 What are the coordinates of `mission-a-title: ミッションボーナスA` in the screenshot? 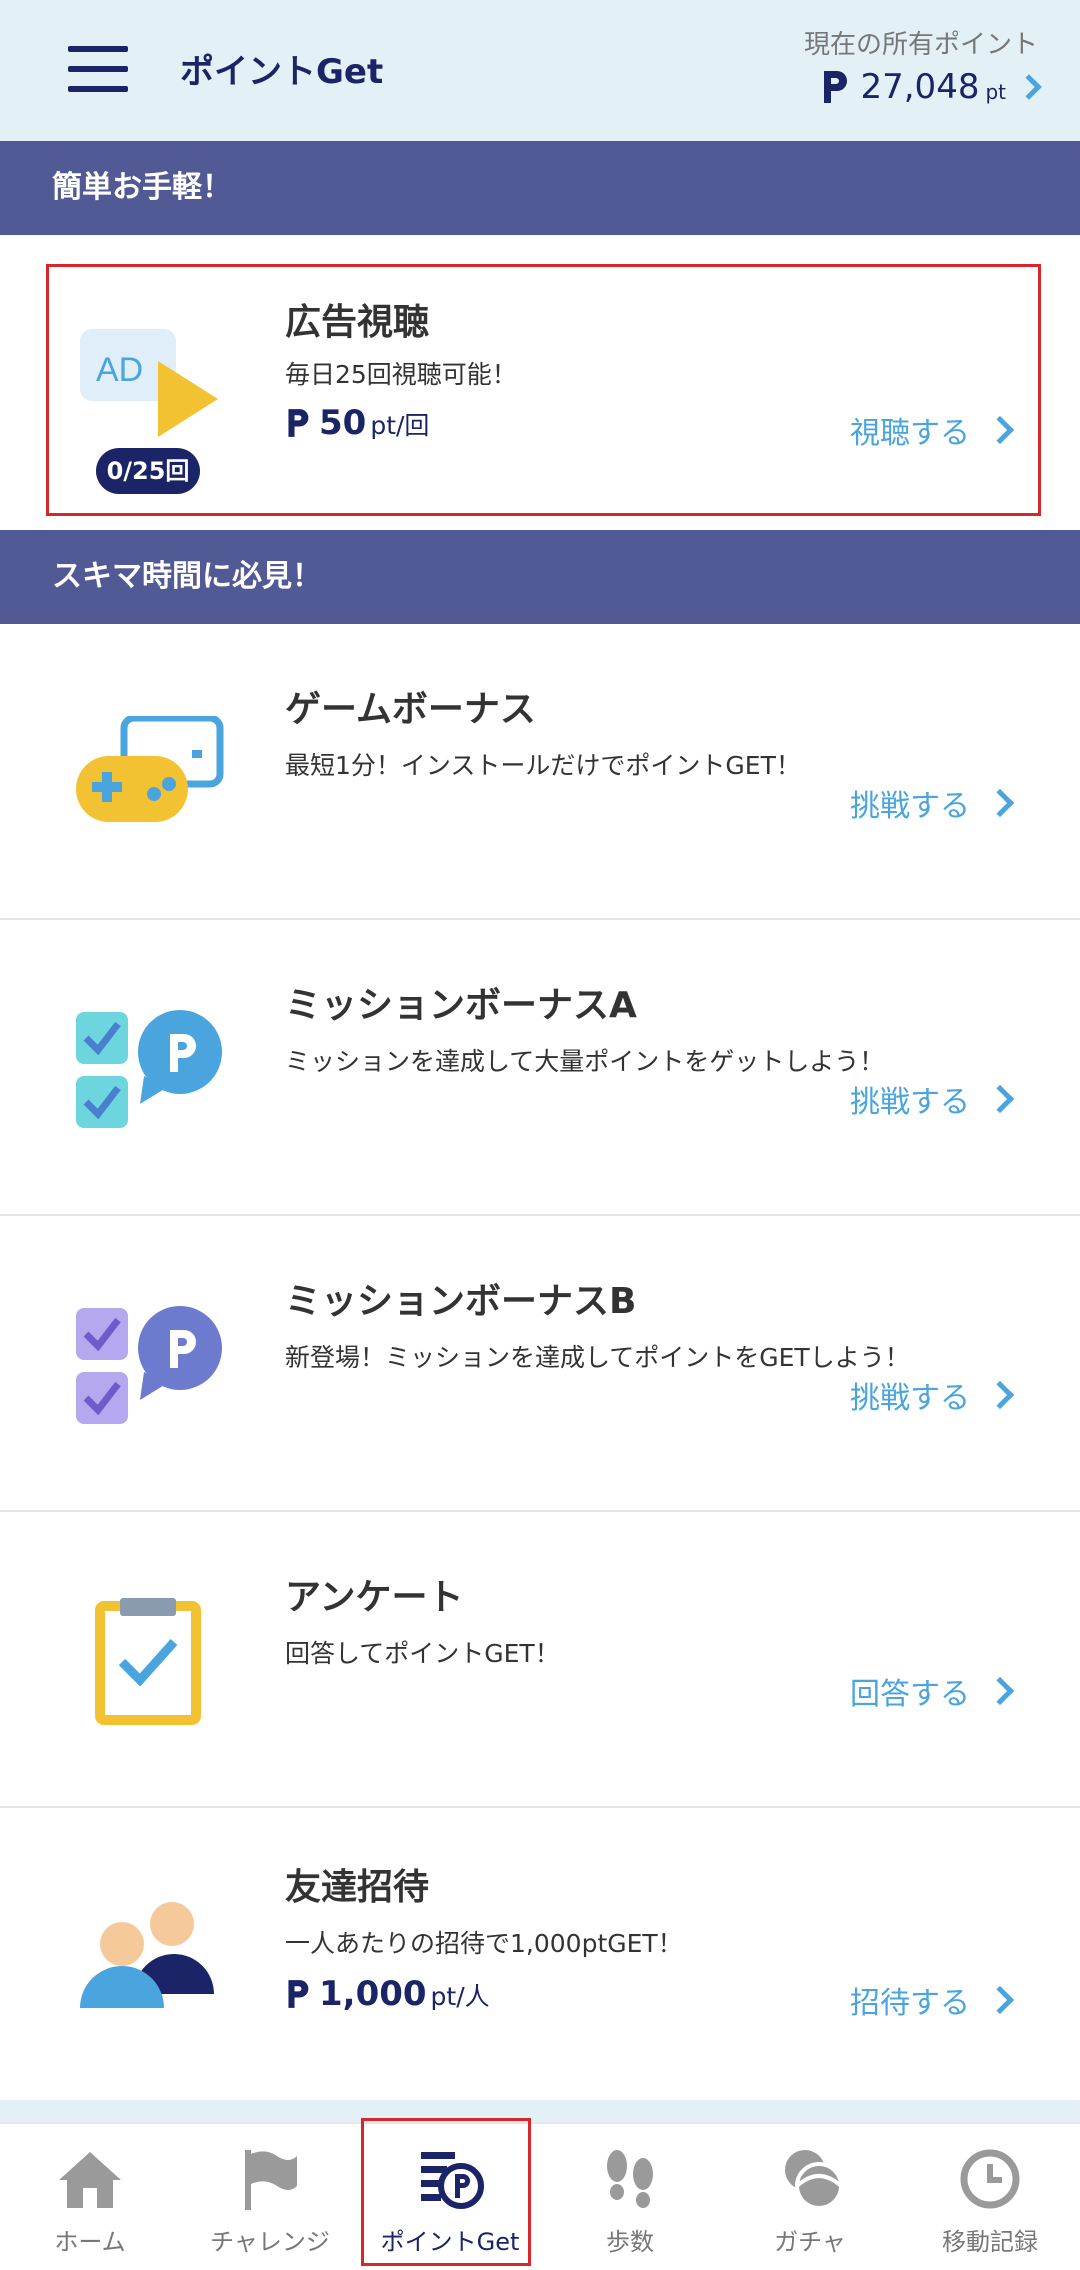 It's located at (461, 1005).